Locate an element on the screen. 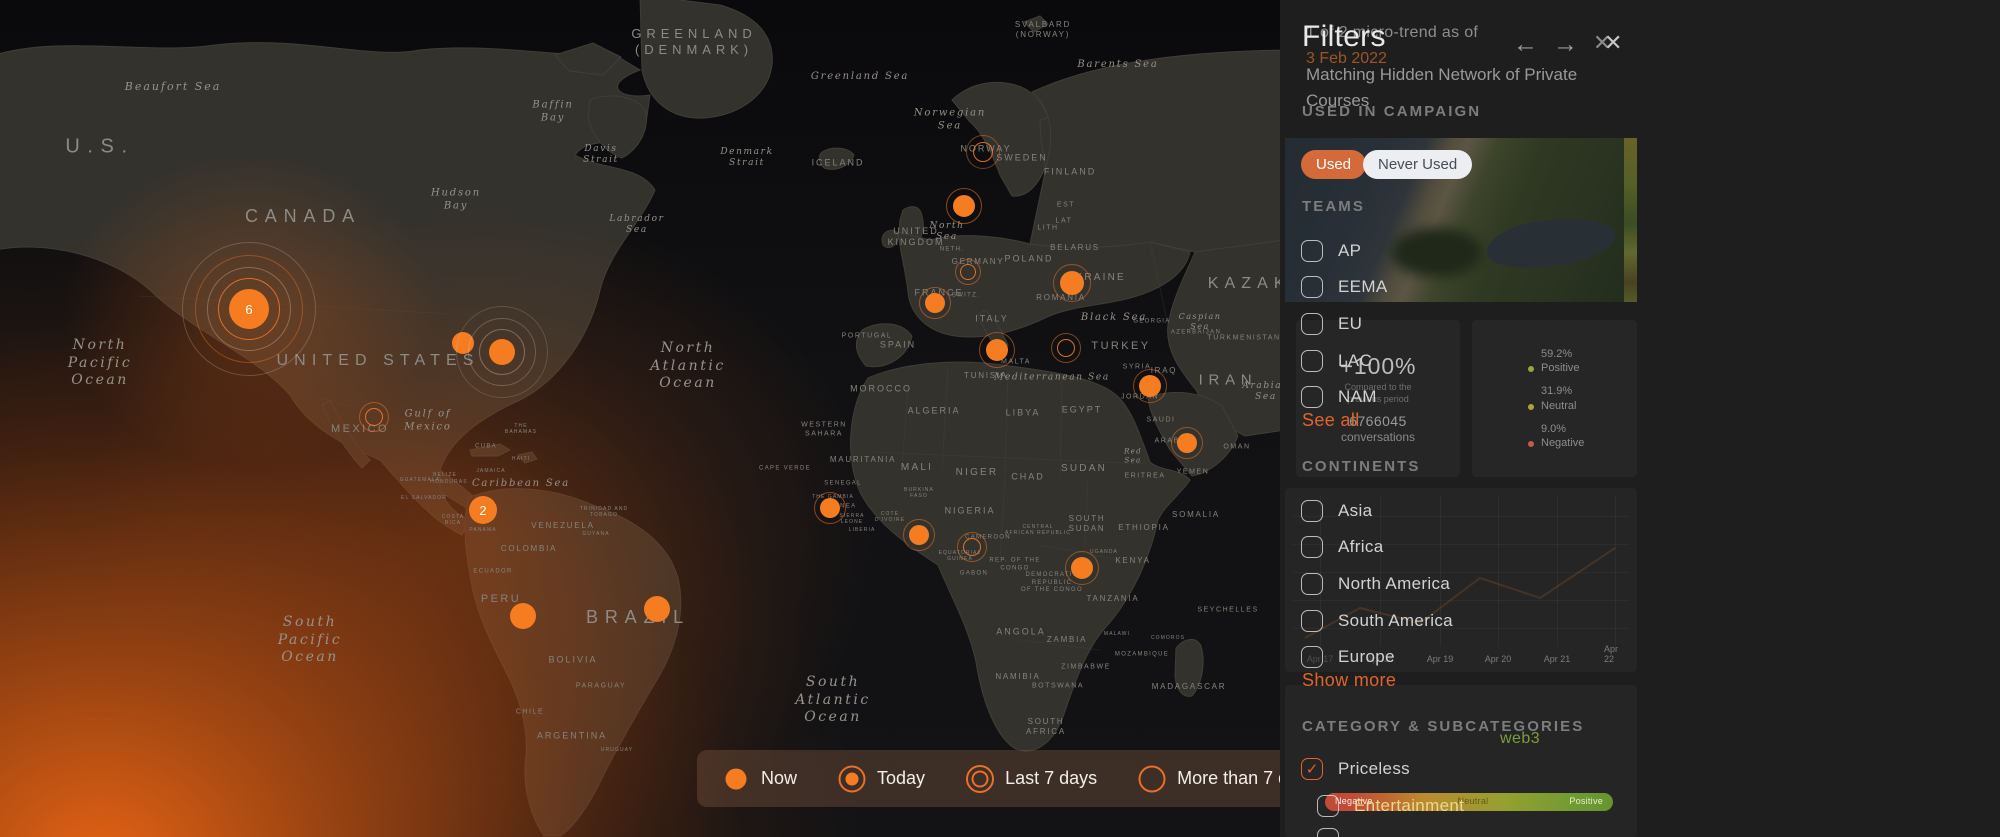 The image size is (2000, 837). checkbox-label: Asia is located at coordinates (1355, 510).